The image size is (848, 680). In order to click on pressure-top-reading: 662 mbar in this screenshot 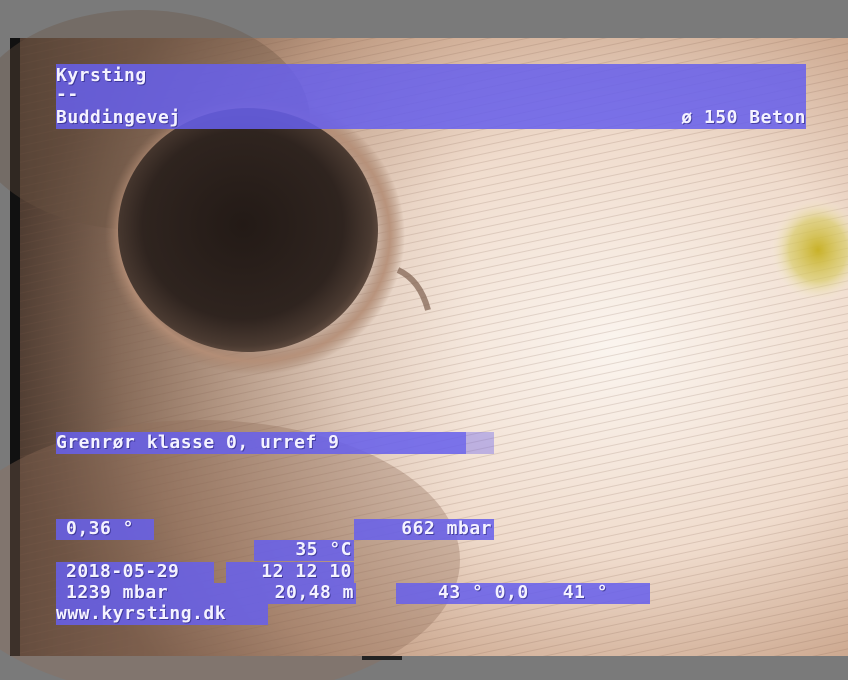, I will do `click(446, 528)`.